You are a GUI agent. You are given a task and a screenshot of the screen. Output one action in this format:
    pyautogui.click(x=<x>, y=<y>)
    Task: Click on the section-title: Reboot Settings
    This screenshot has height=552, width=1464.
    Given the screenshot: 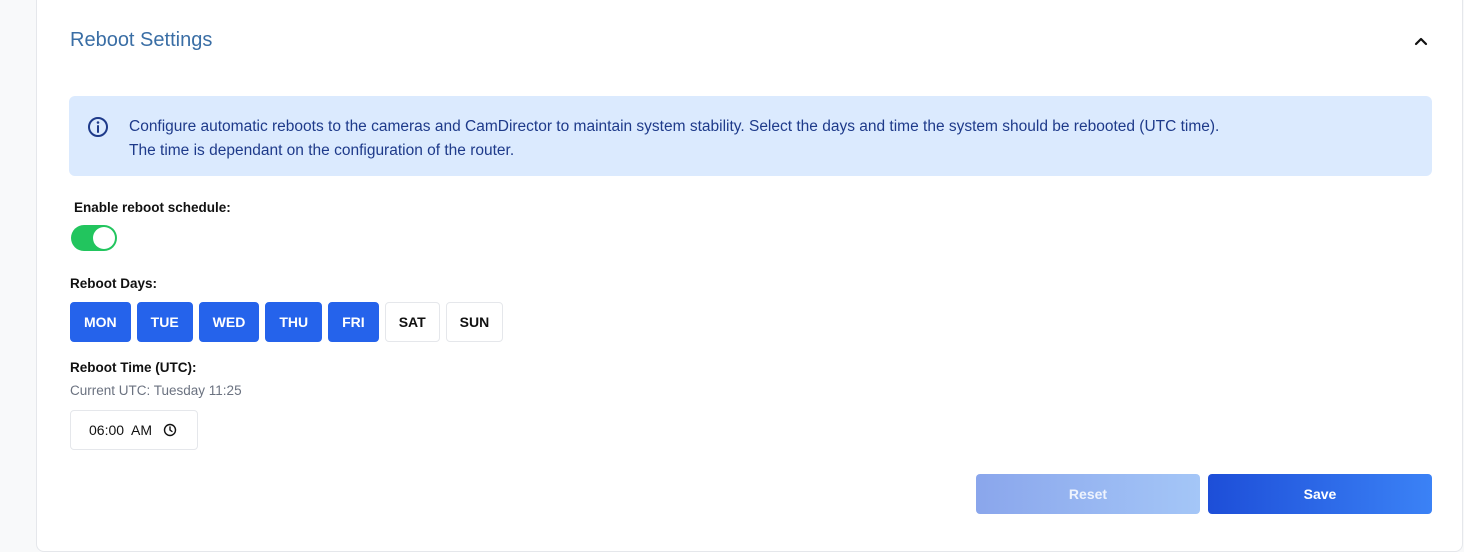 What is the action you would take?
    pyautogui.click(x=141, y=40)
    